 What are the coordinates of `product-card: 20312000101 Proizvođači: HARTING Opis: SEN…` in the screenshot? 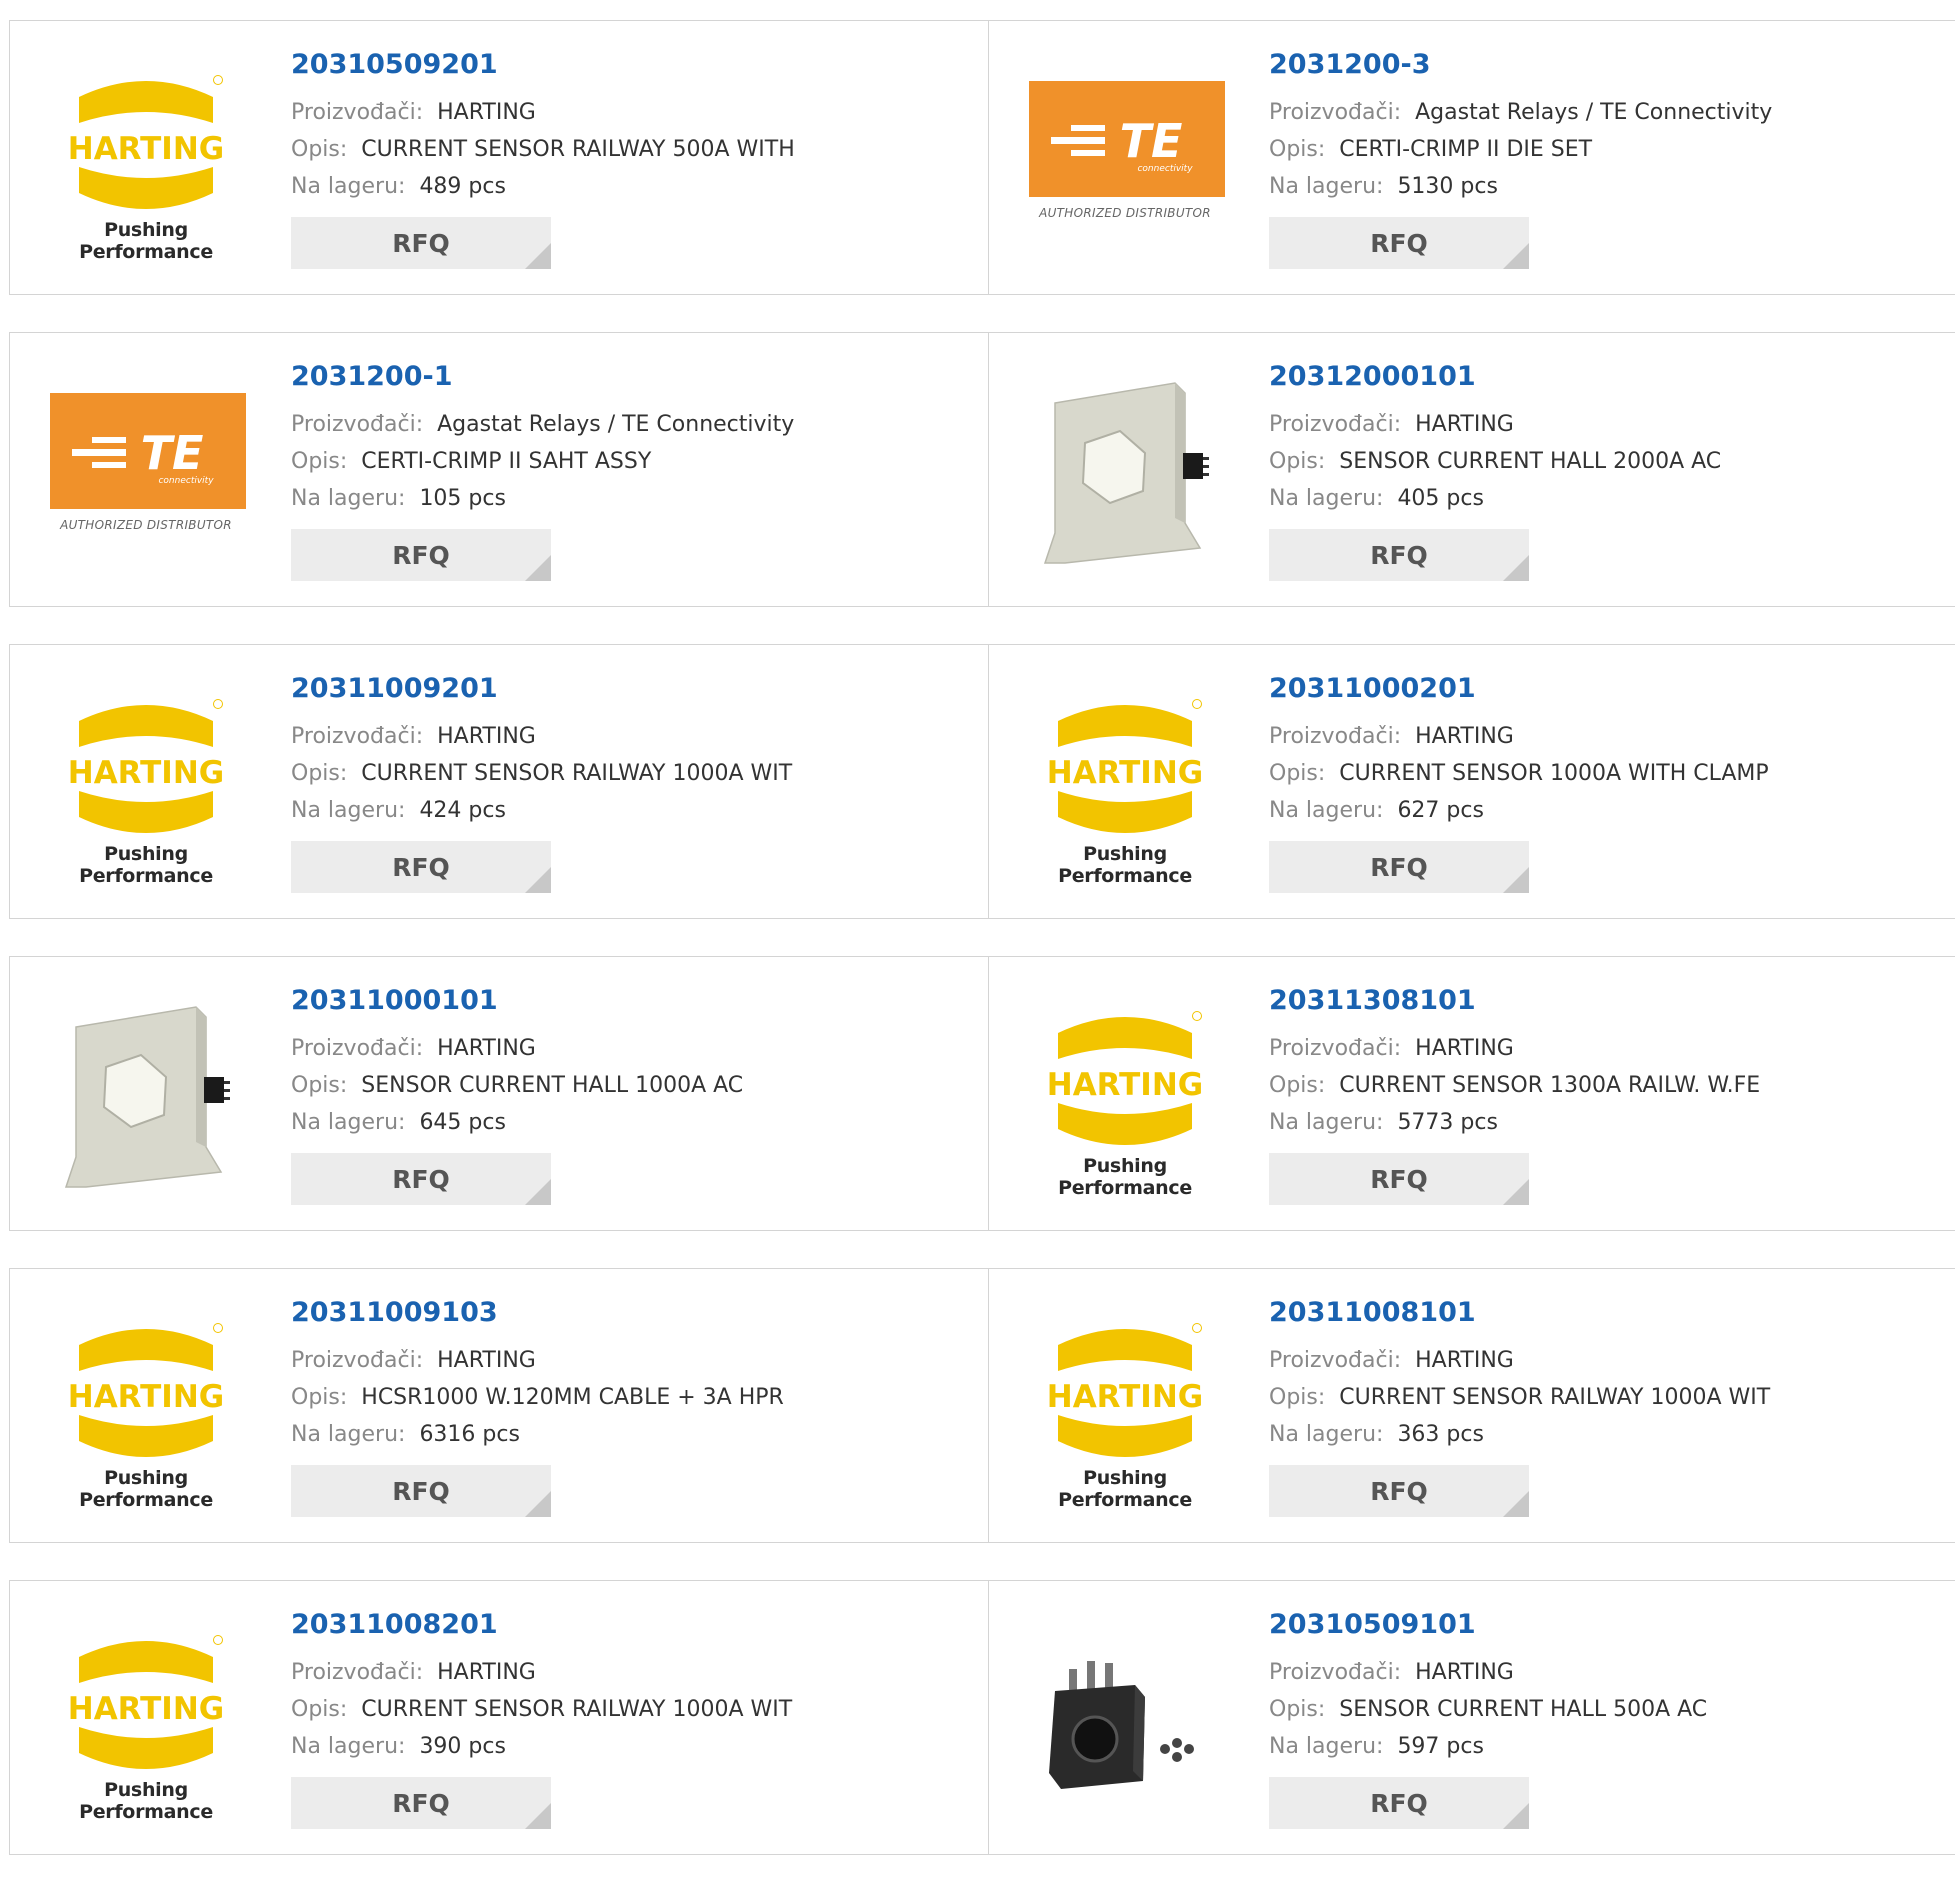 It's located at (1471, 469).